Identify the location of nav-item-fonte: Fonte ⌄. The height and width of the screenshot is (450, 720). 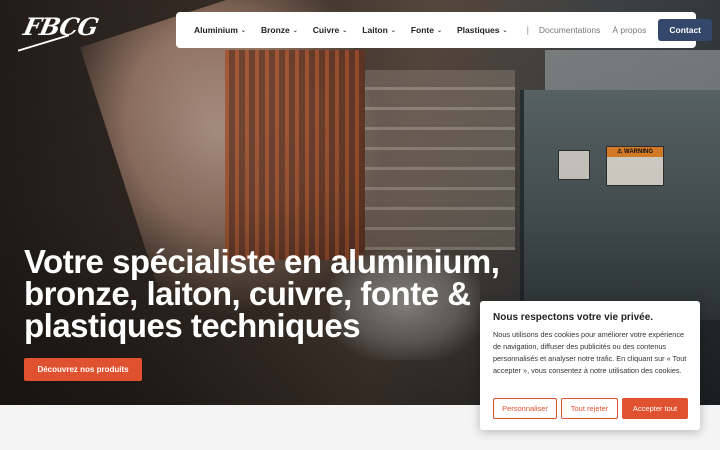
(426, 30).